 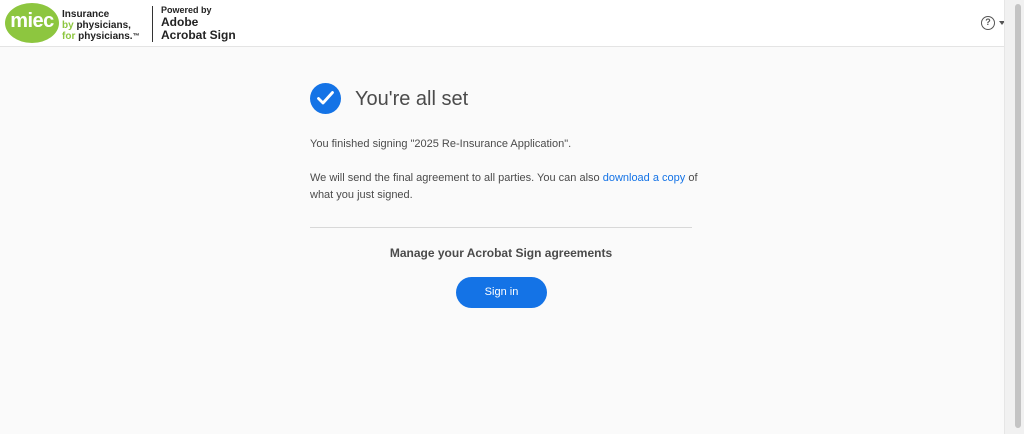 I want to click on download-copy-link: download a copy, so click(x=644, y=178).